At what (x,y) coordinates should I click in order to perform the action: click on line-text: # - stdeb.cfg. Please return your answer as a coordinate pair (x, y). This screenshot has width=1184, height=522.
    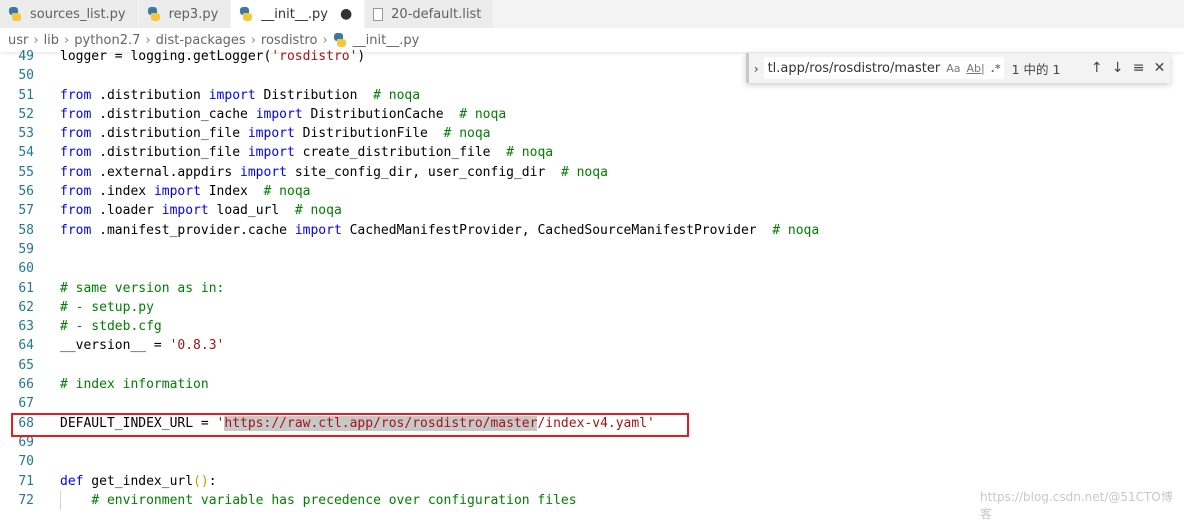
    Looking at the image, I should click on (111, 326).